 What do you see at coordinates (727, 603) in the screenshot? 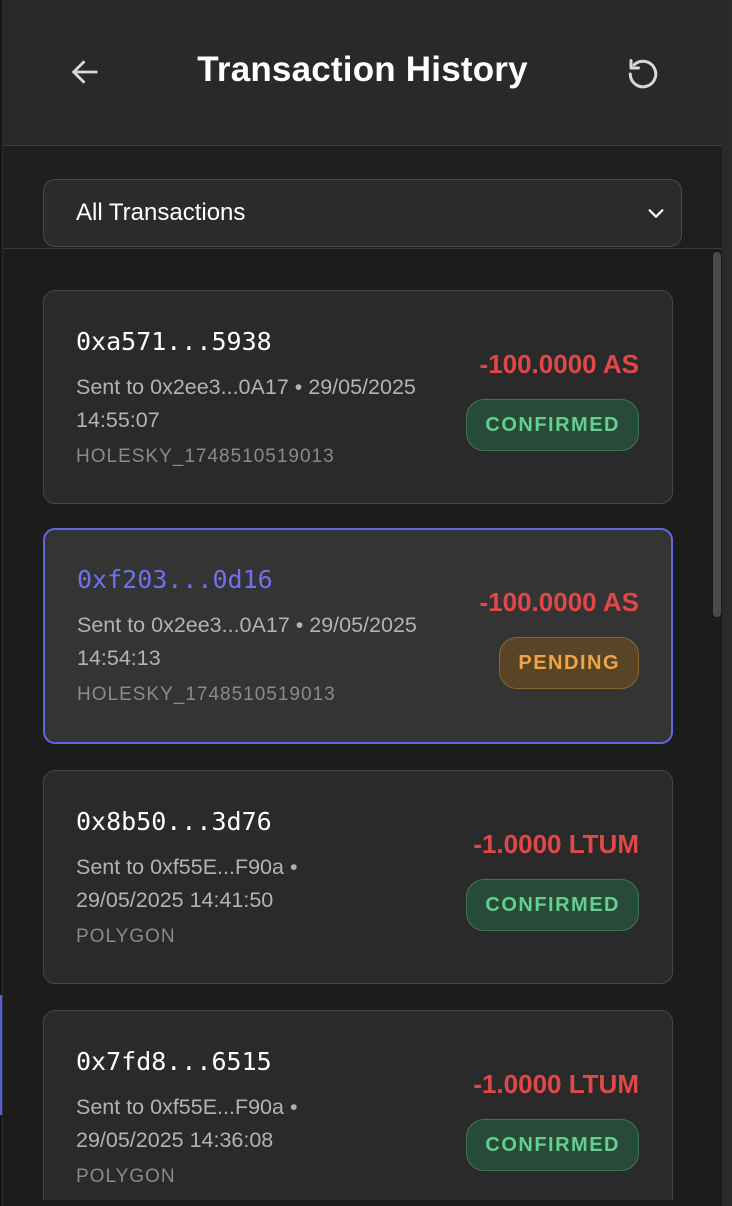
I see `right-panel-edge` at bounding box center [727, 603].